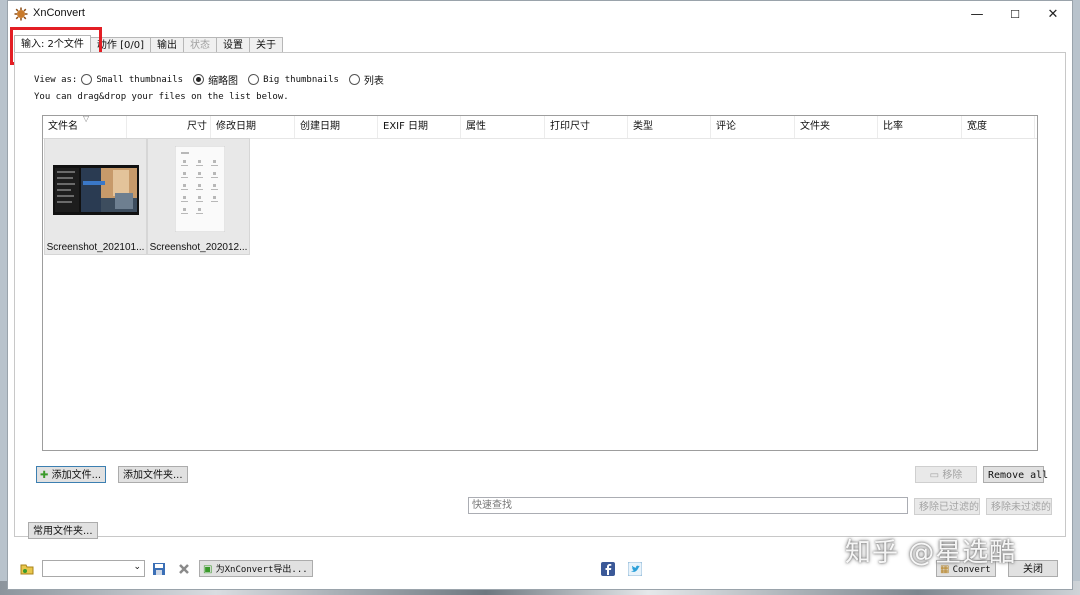 The height and width of the screenshot is (595, 1080). I want to click on radio-list, so click(354, 79).